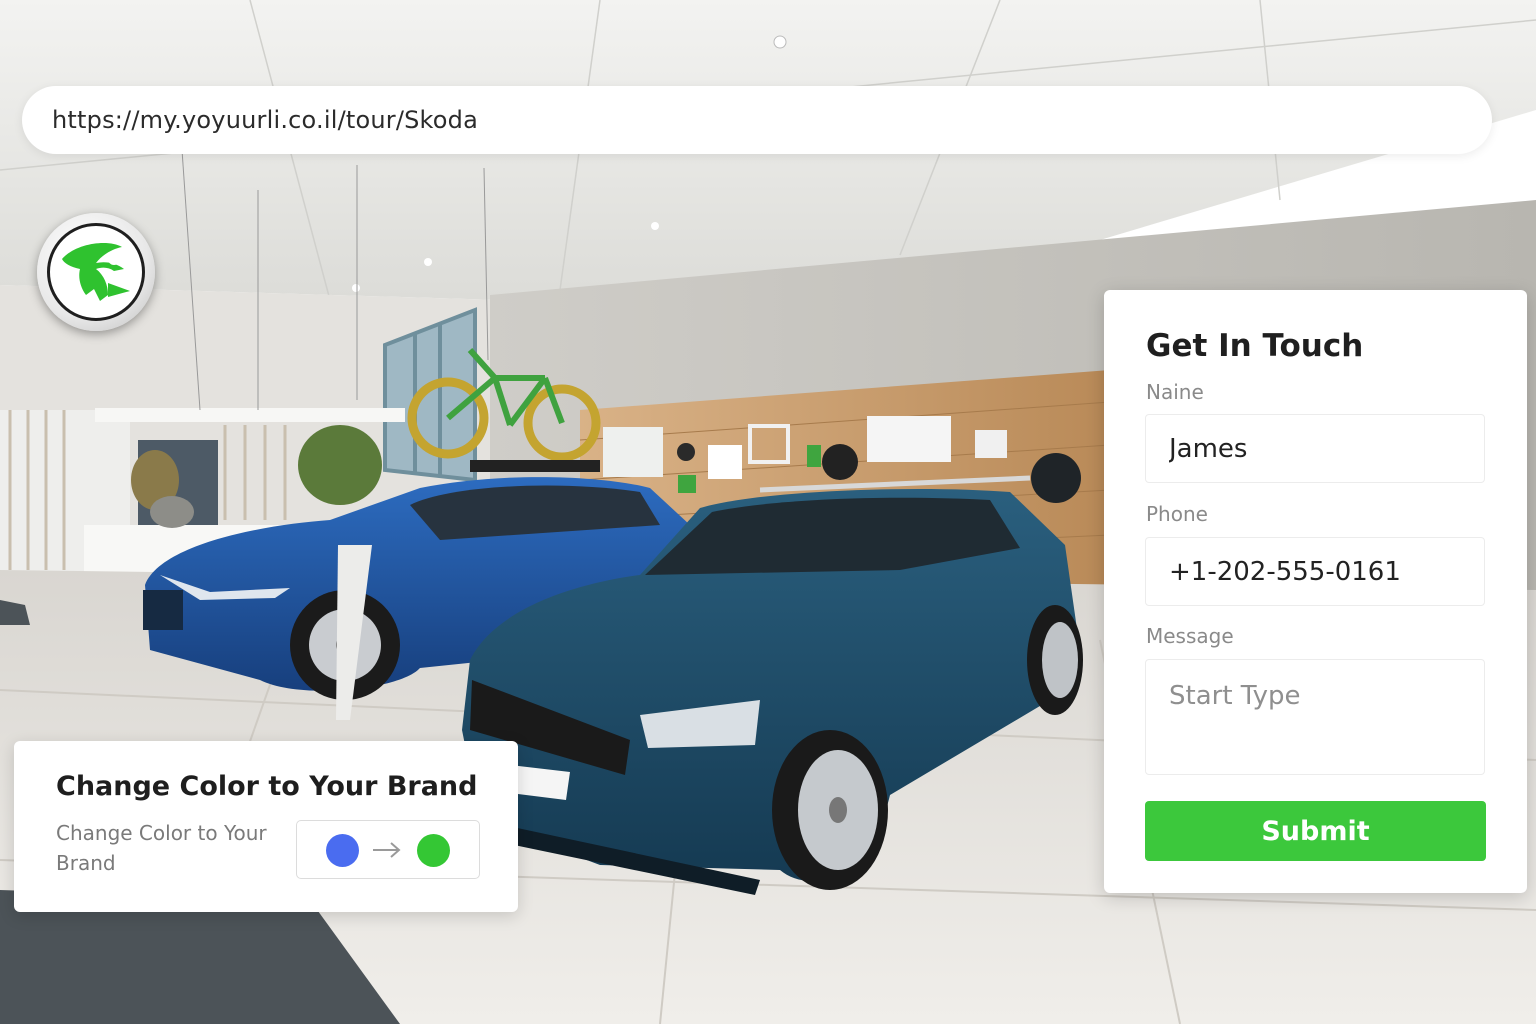  What do you see at coordinates (1175, 392) in the screenshot?
I see `name-label: Naine` at bounding box center [1175, 392].